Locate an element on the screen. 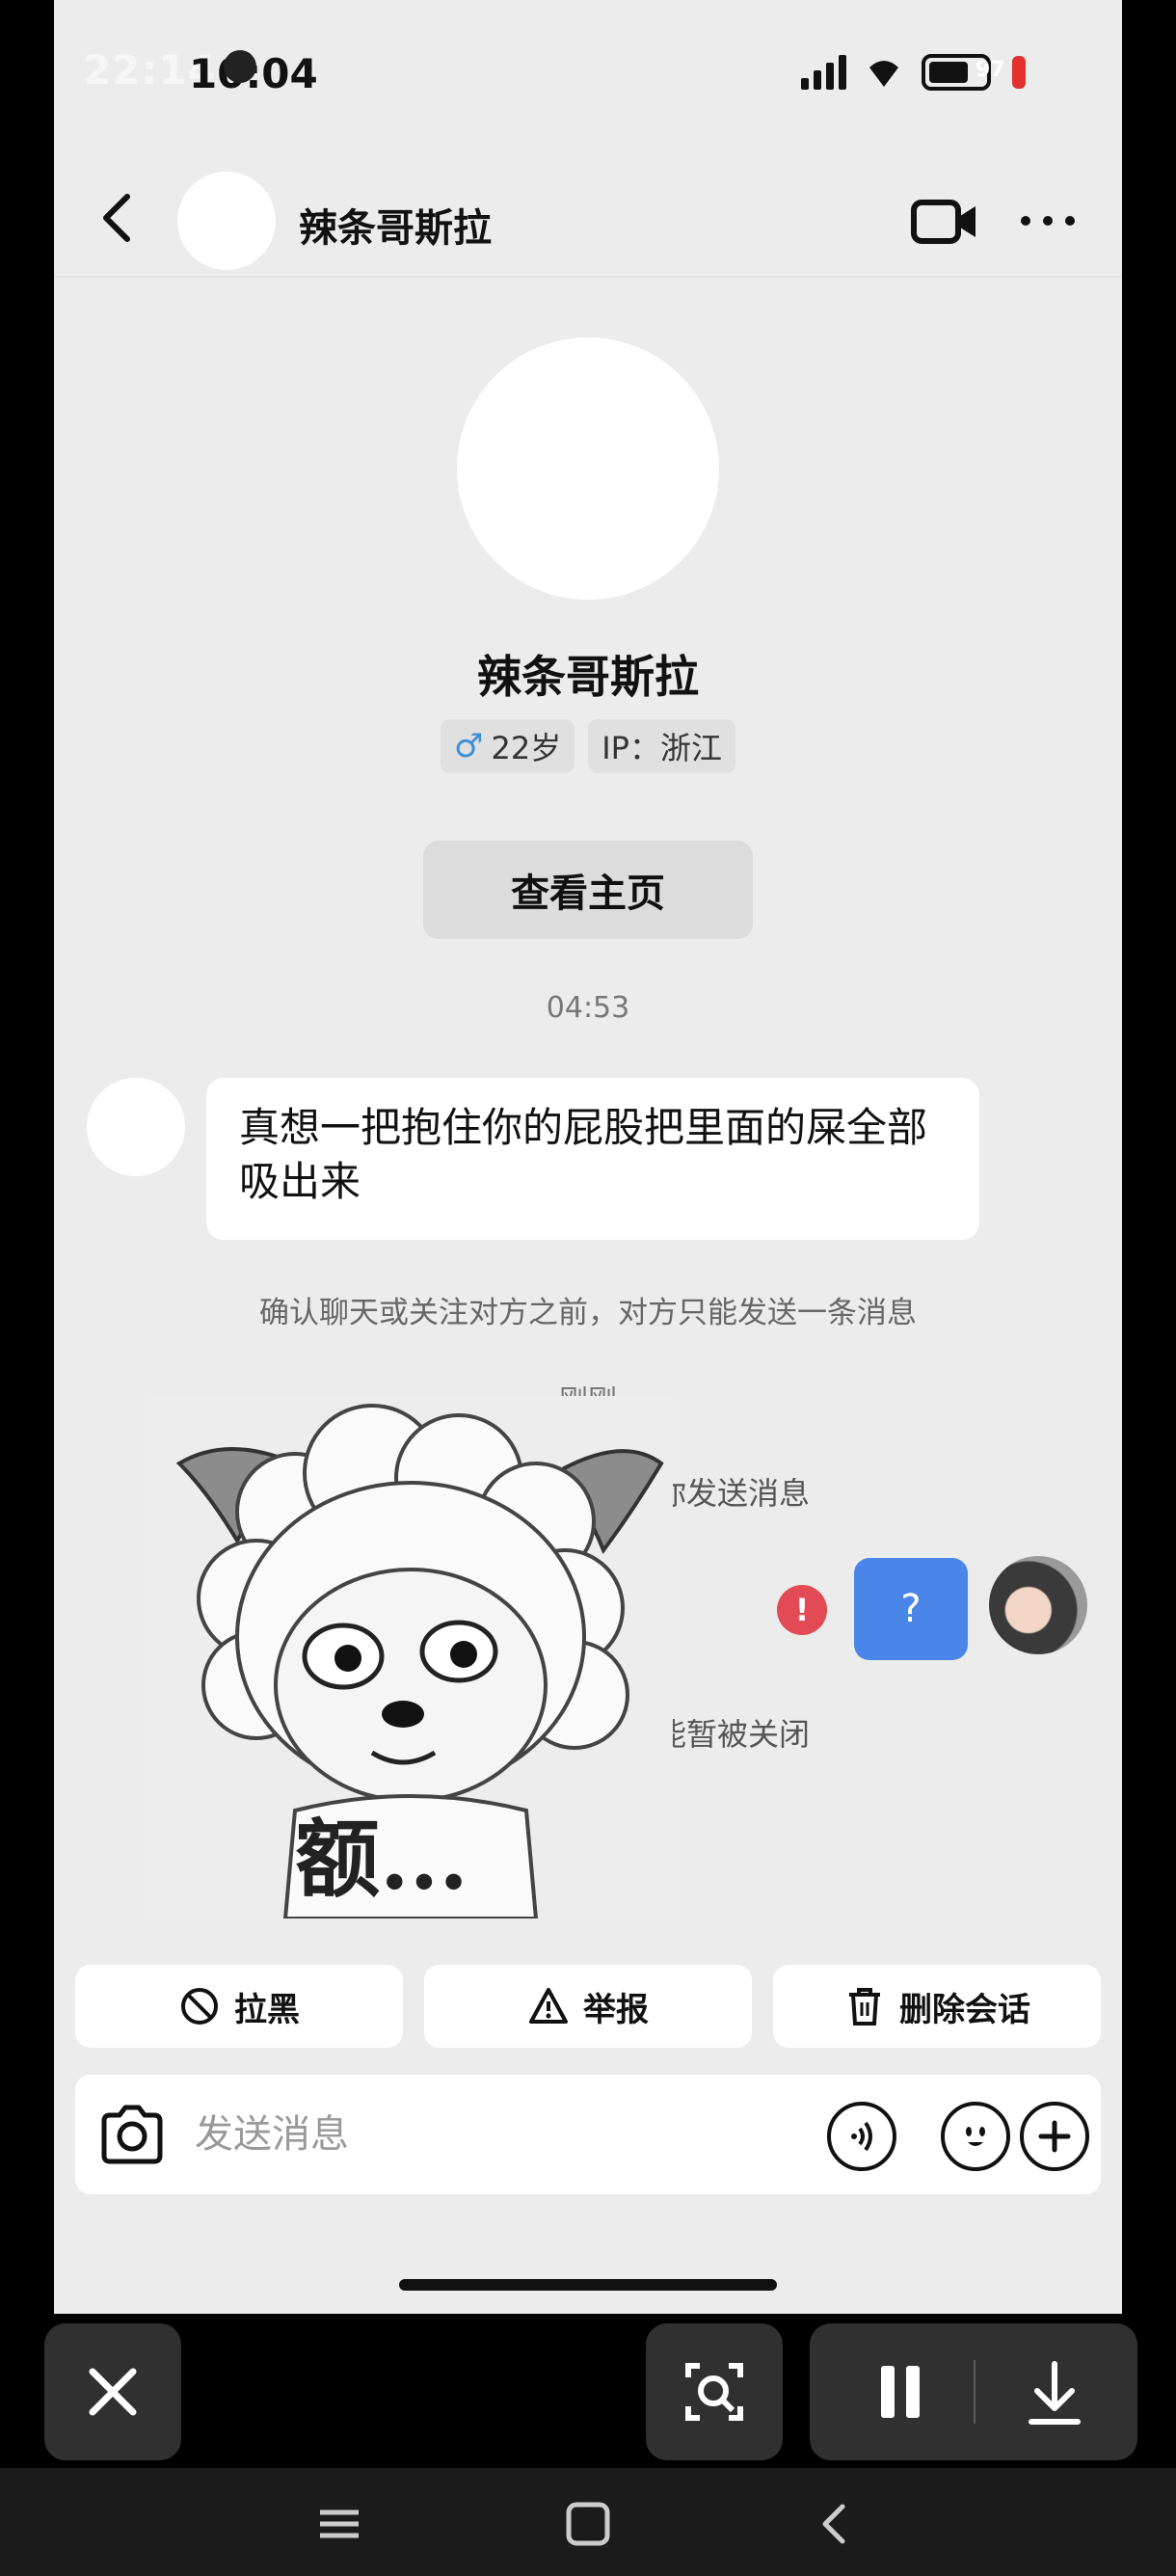 The width and height of the screenshot is (1176, 2576). profile-avatar is located at coordinates (588, 469).